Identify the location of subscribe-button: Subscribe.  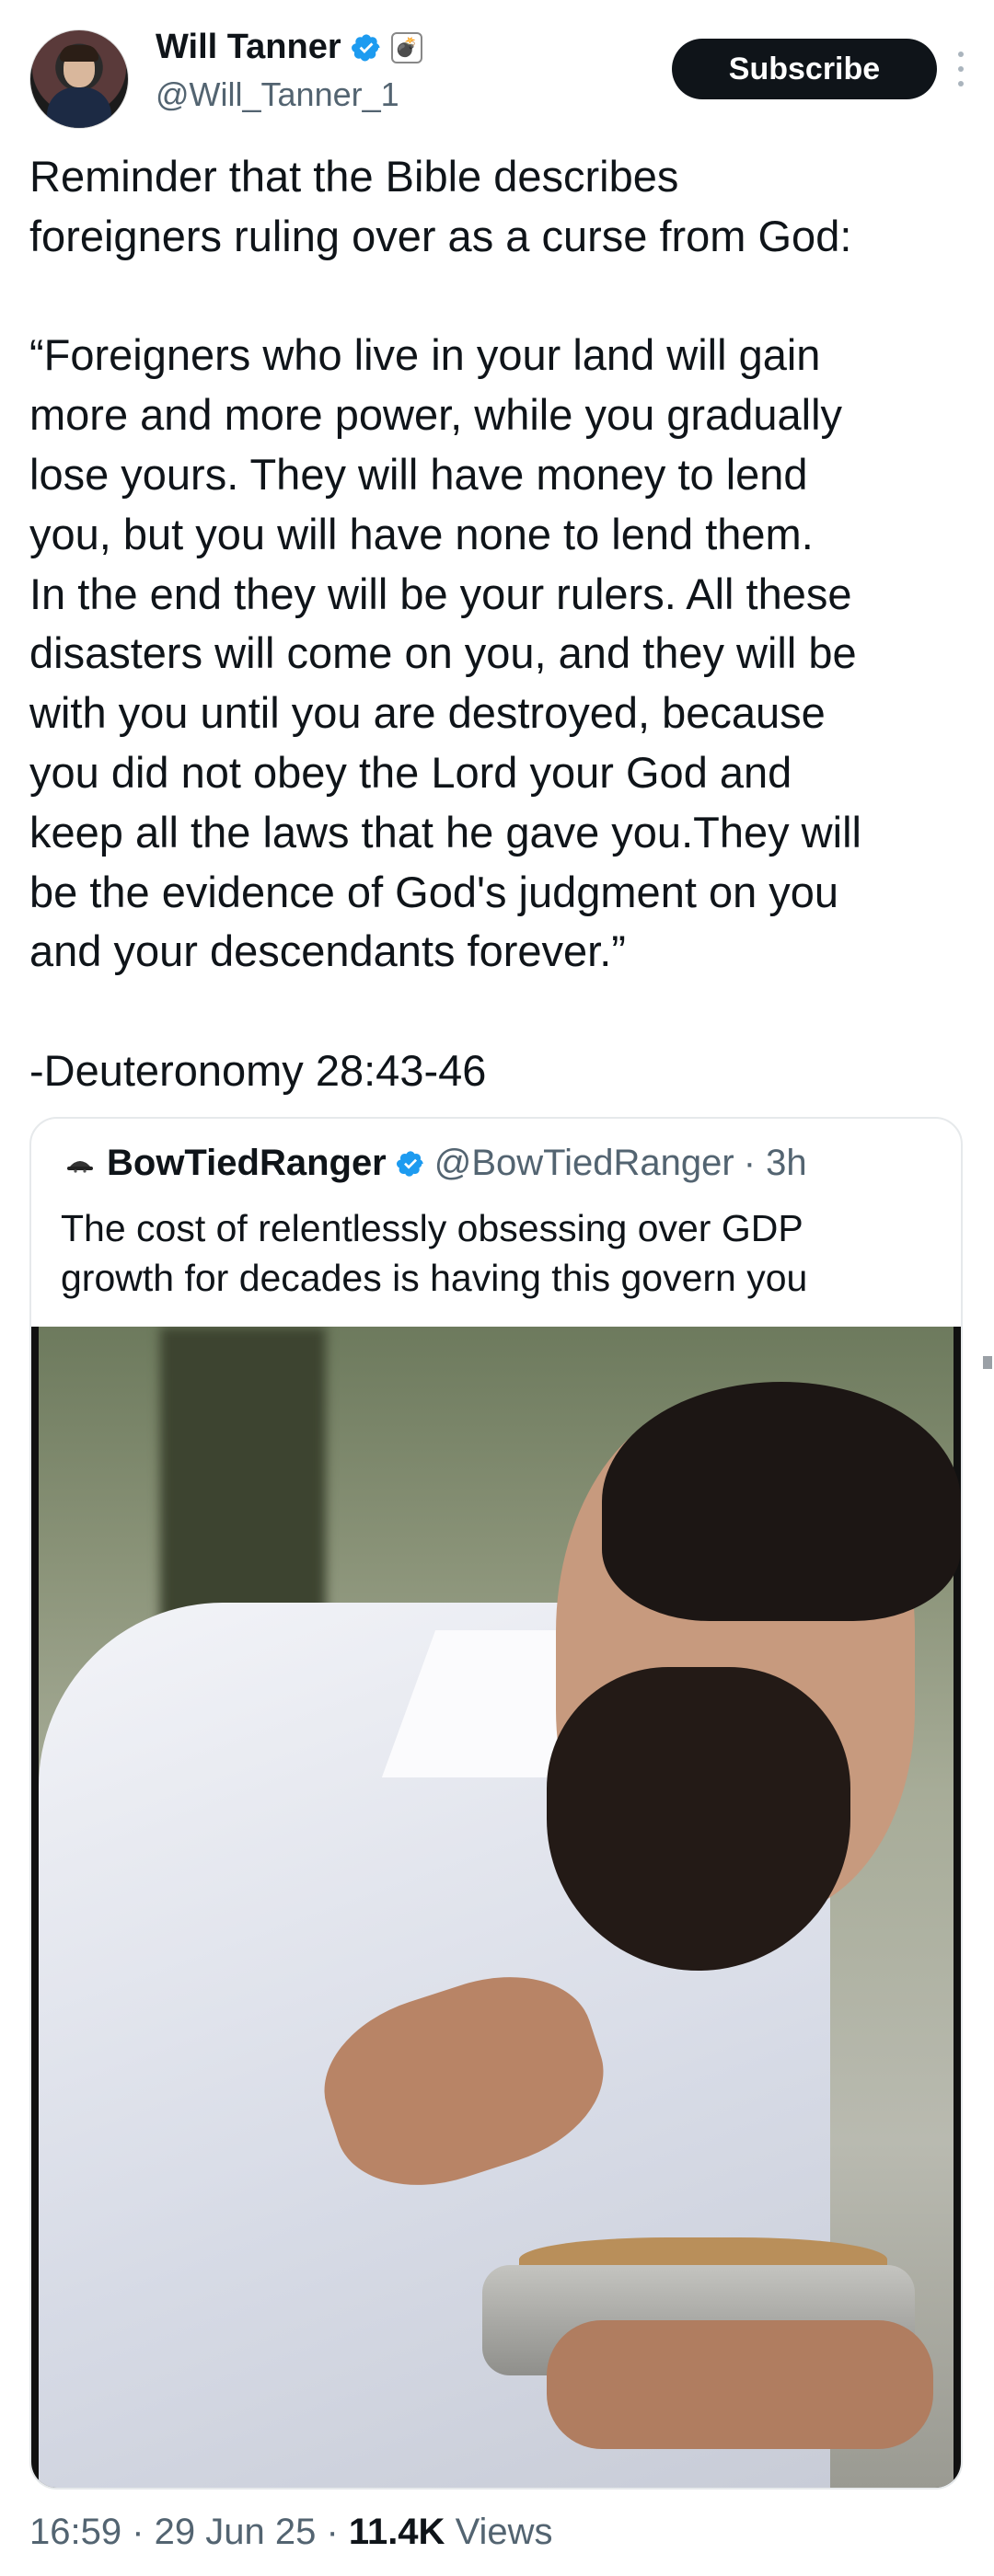
(804, 69).